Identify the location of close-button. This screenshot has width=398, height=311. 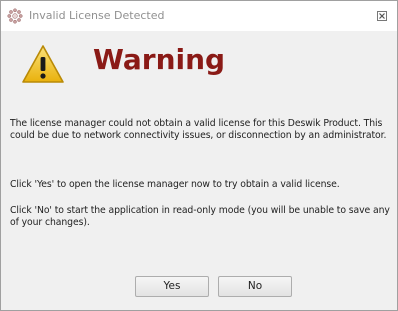
(382, 16).